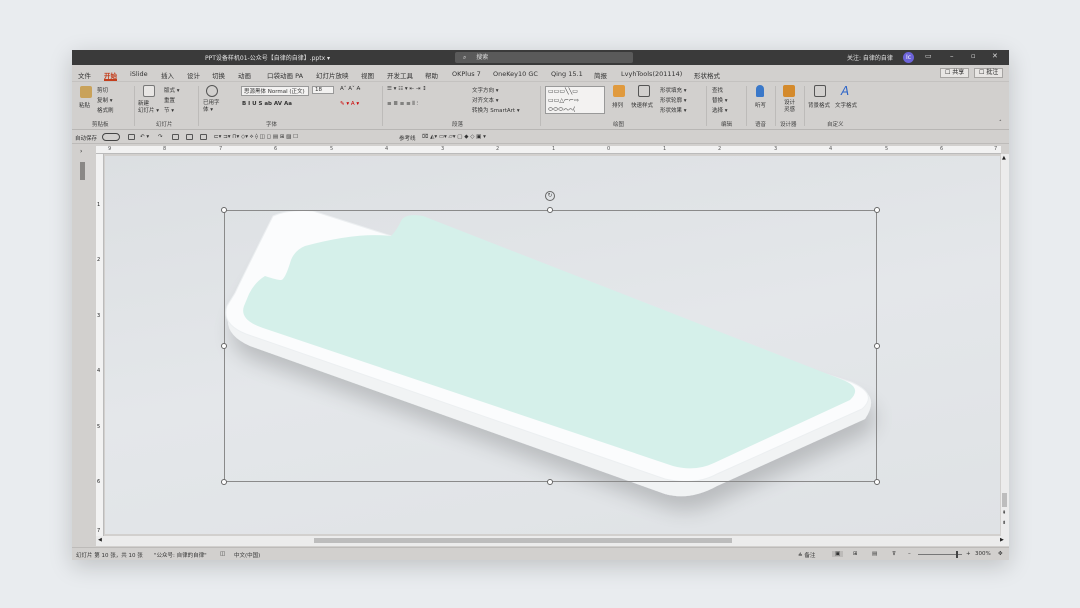 The image size is (1080, 608). I want to click on slideshow-view-icon: ⊽, so click(894, 554).